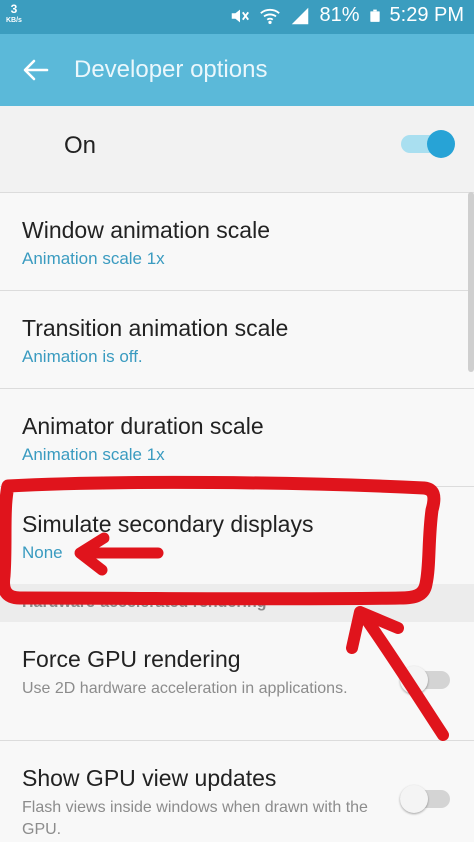 Image resolution: width=474 pixels, height=842 pixels. I want to click on app-bar: Developer options, so click(237, 70).